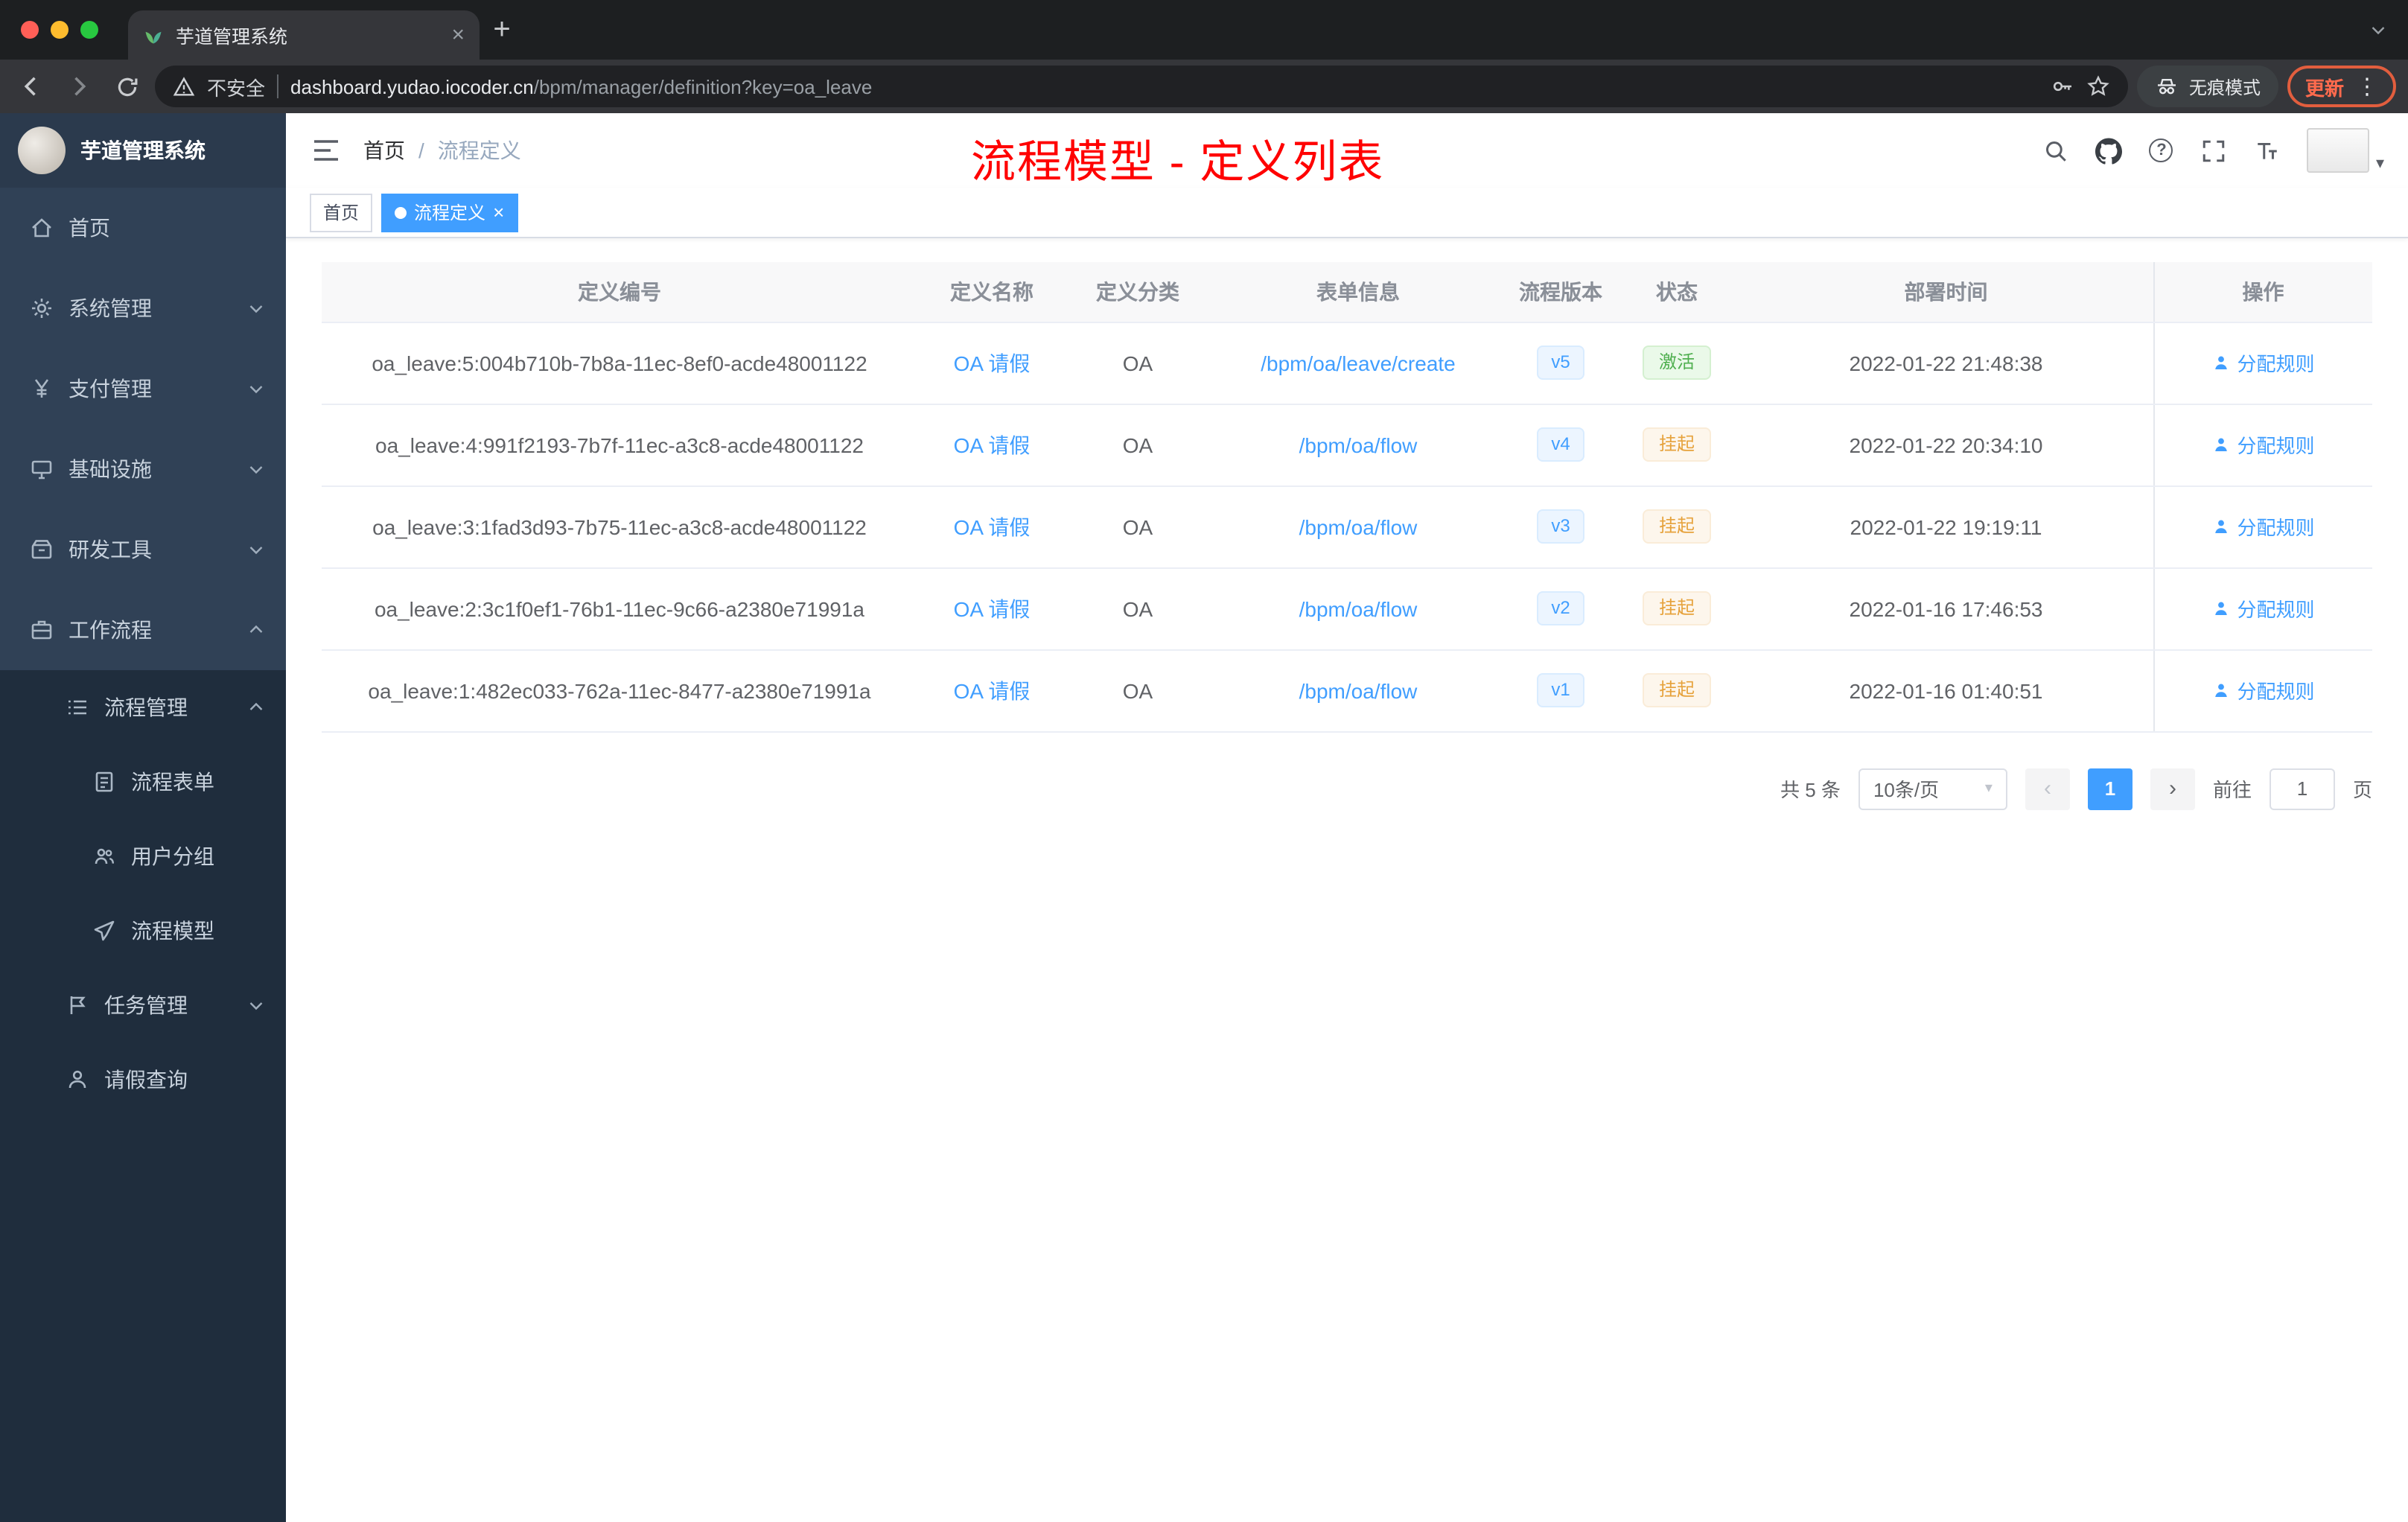  I want to click on zoom-window-button, so click(89, 30).